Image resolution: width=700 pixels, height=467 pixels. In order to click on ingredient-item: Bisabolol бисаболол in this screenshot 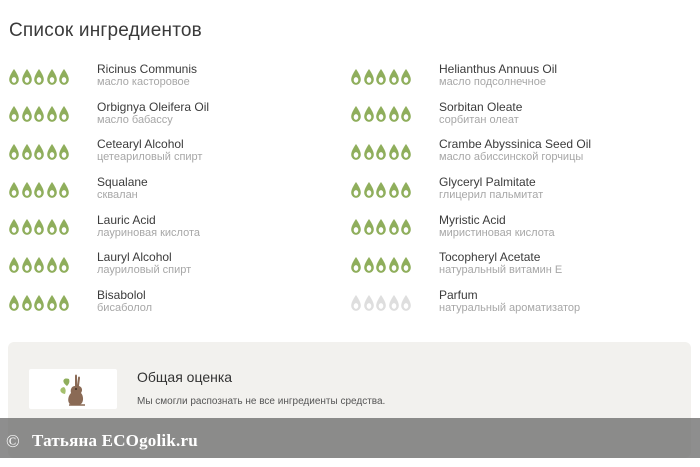, I will do `click(179, 305)`.